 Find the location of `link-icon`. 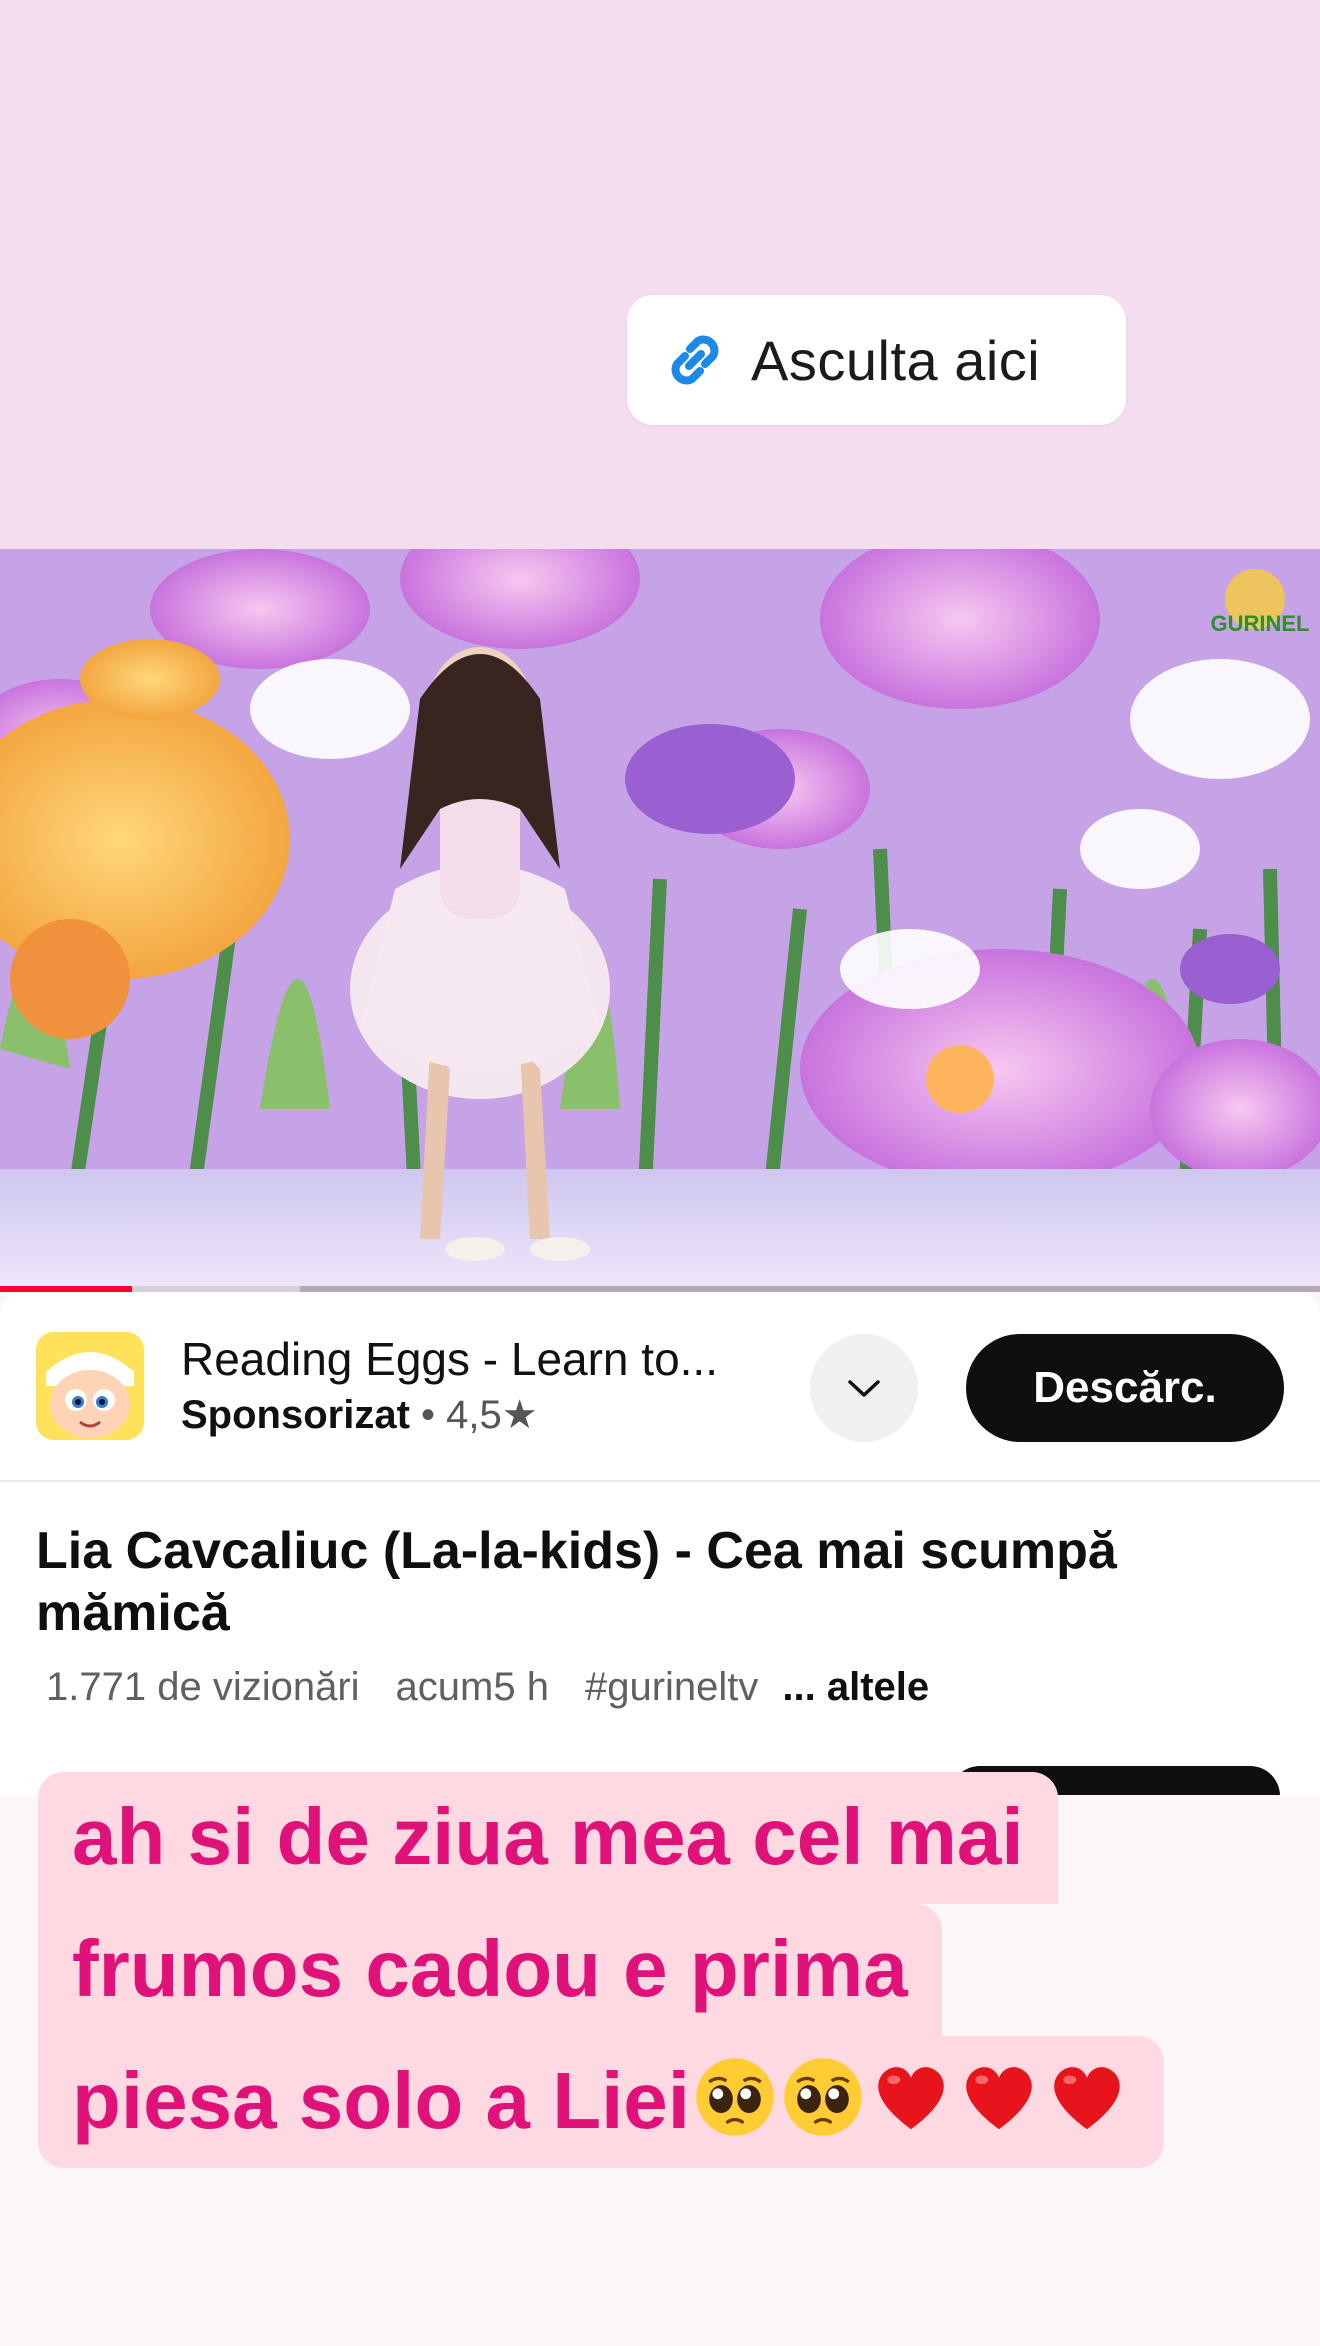

link-icon is located at coordinates (695, 360).